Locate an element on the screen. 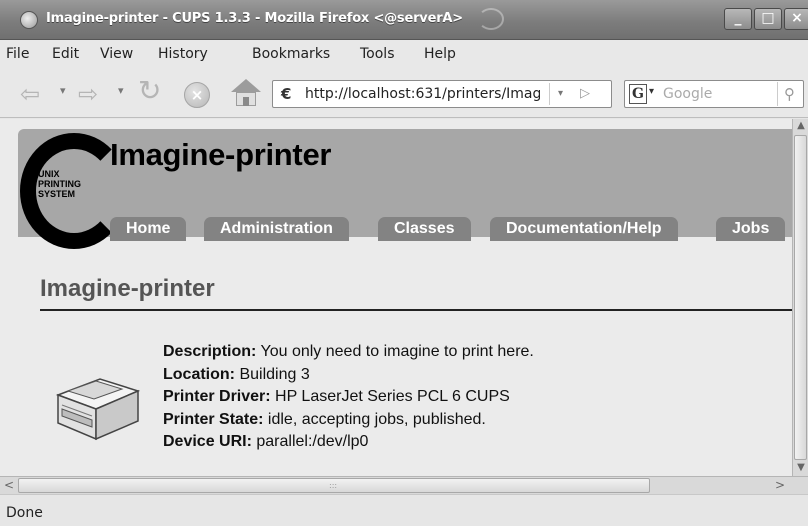 Image resolution: width=808 pixels, height=526 pixels. status-bar: Done is located at coordinates (404, 510).